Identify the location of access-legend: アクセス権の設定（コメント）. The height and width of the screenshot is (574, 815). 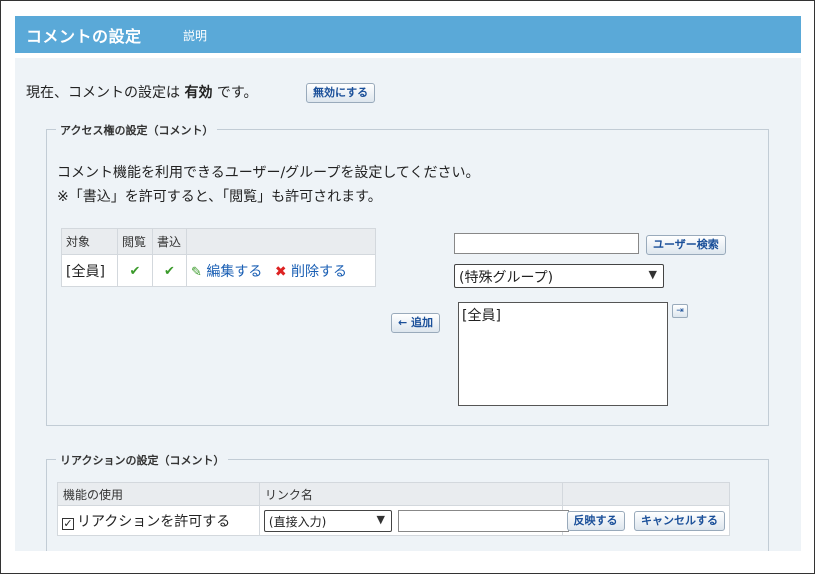
(137, 130).